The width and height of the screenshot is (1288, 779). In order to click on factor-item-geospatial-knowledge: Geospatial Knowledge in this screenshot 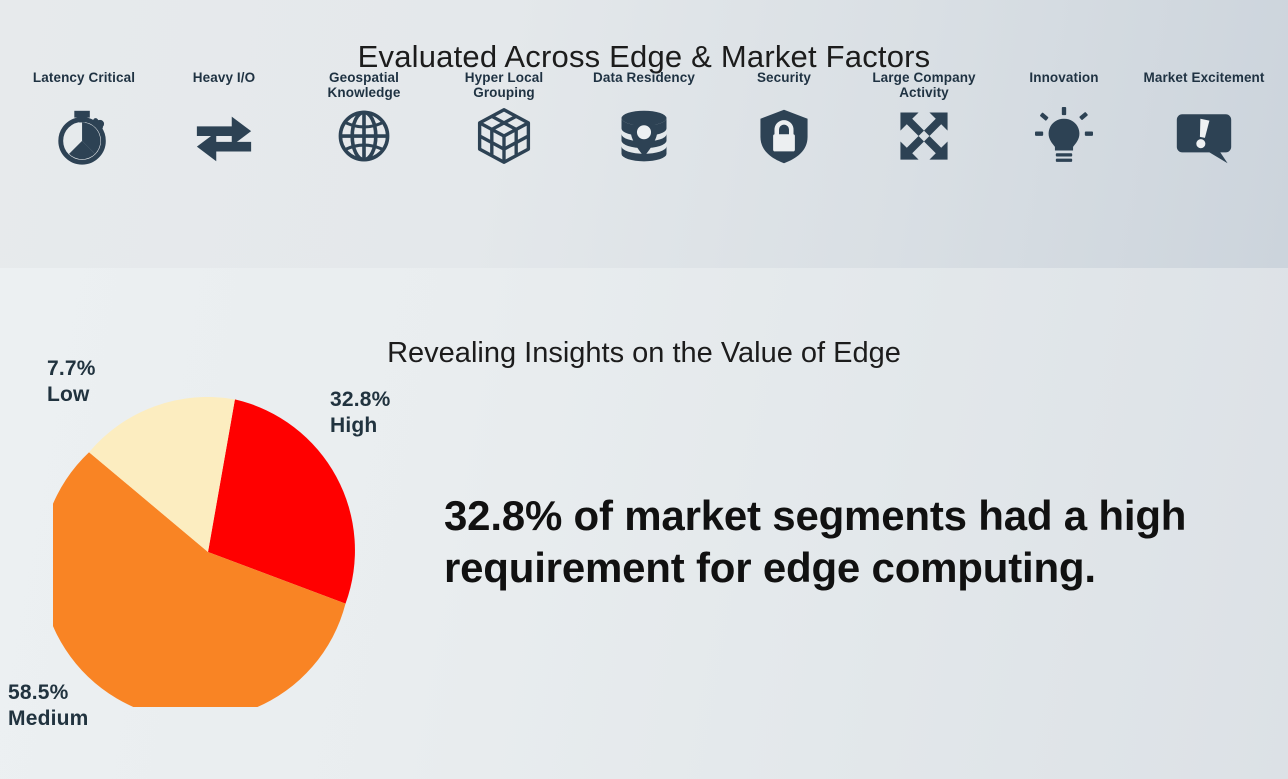, I will do `click(364, 119)`.